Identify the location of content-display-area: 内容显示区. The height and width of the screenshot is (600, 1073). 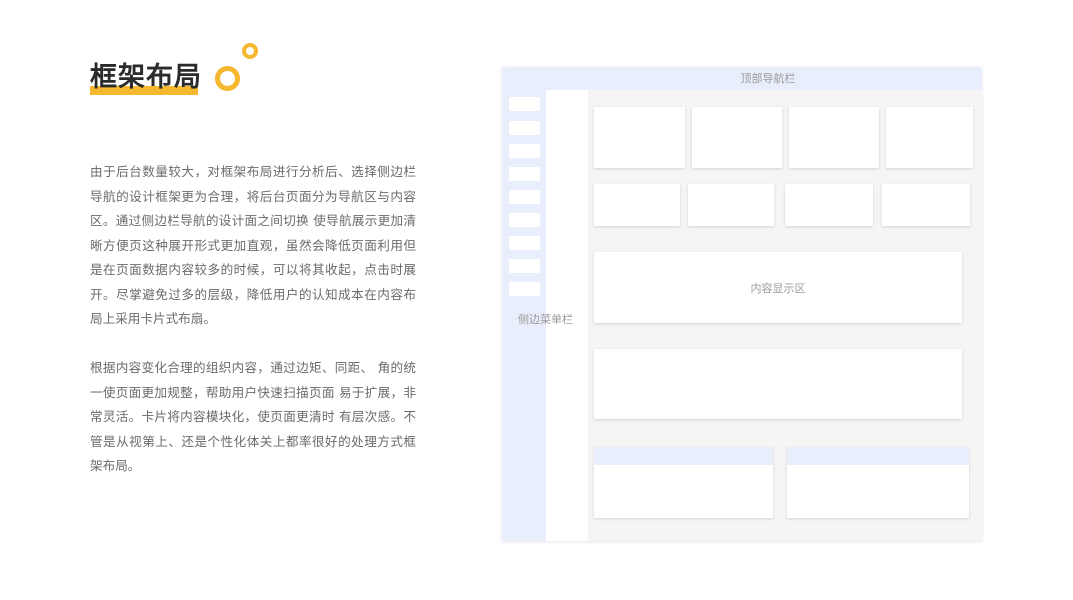
(778, 287).